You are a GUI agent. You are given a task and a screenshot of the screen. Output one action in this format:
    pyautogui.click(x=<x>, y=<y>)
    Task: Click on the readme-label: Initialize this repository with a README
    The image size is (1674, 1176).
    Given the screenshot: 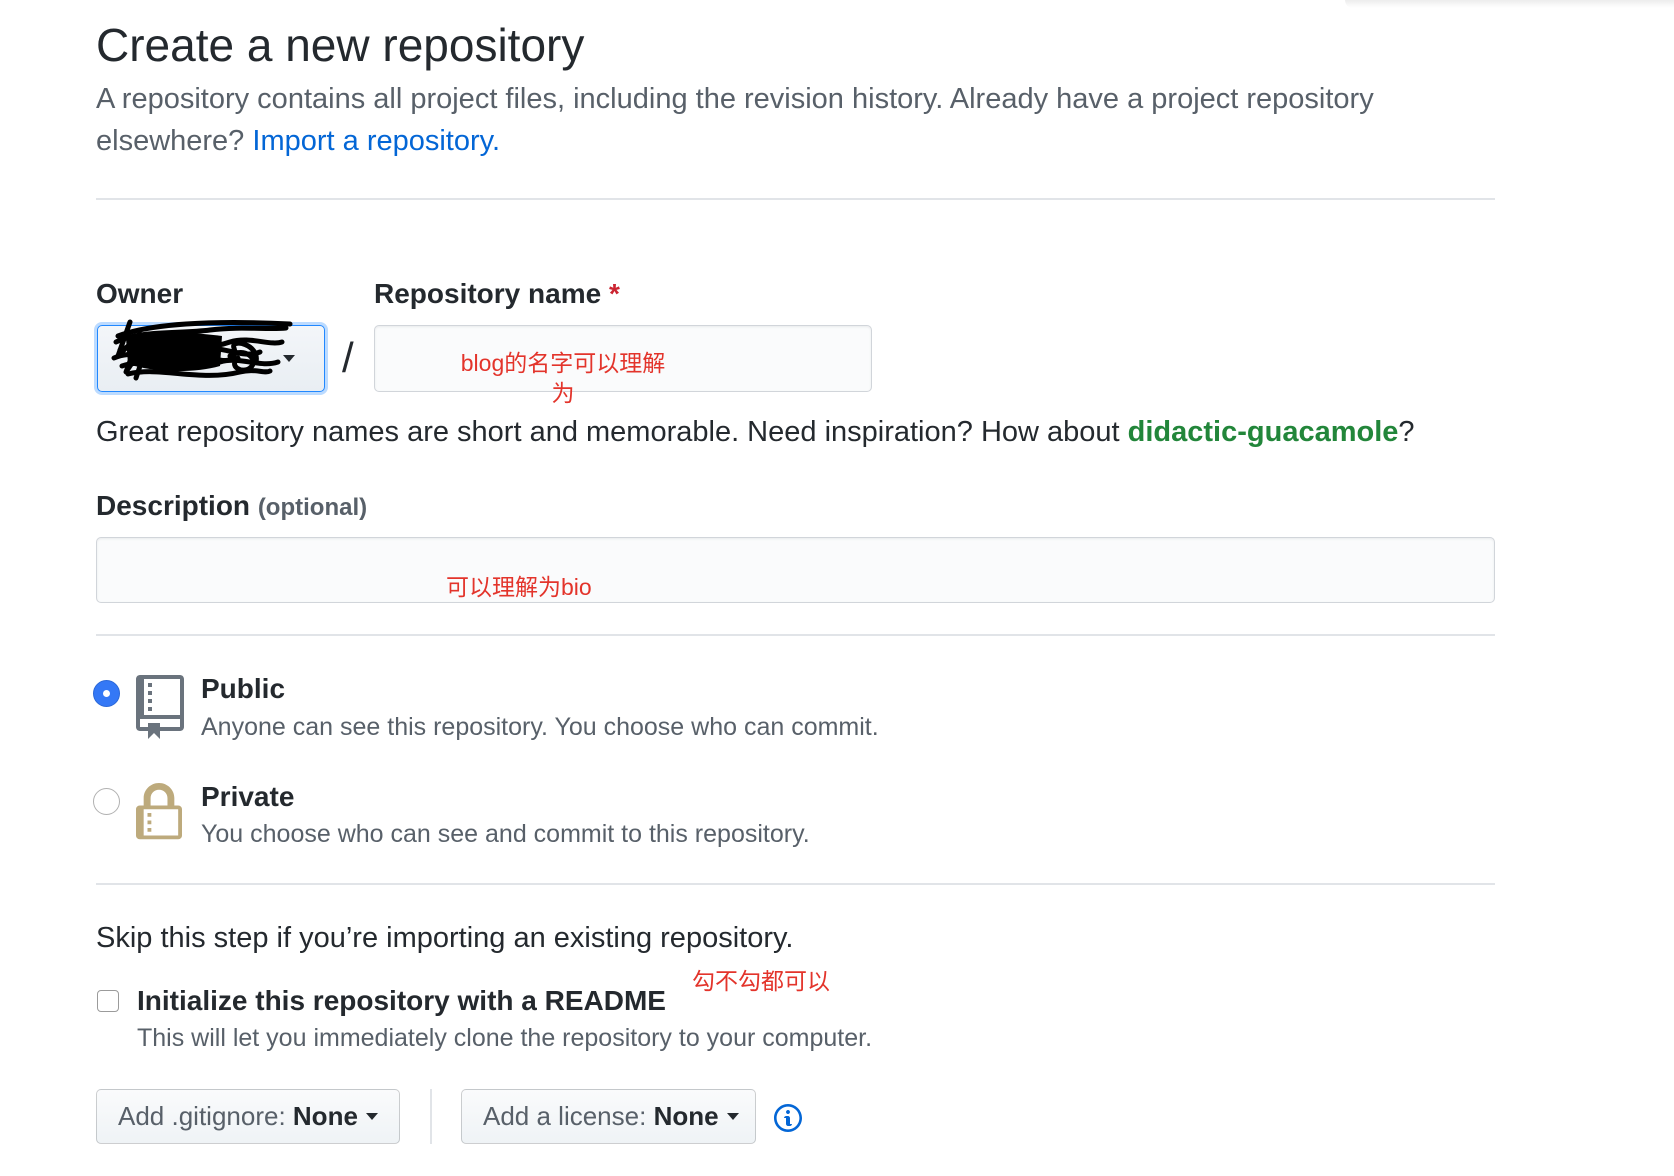 What is the action you would take?
    pyautogui.click(x=401, y=1000)
    